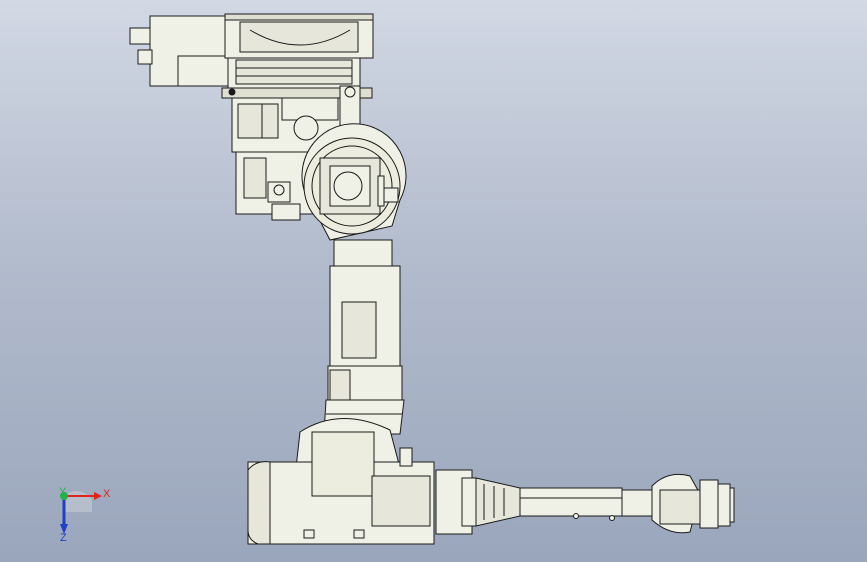 This screenshot has width=867, height=562. Describe the element at coordinates (63, 492) in the screenshot. I see `axis-y-label: Y` at that location.